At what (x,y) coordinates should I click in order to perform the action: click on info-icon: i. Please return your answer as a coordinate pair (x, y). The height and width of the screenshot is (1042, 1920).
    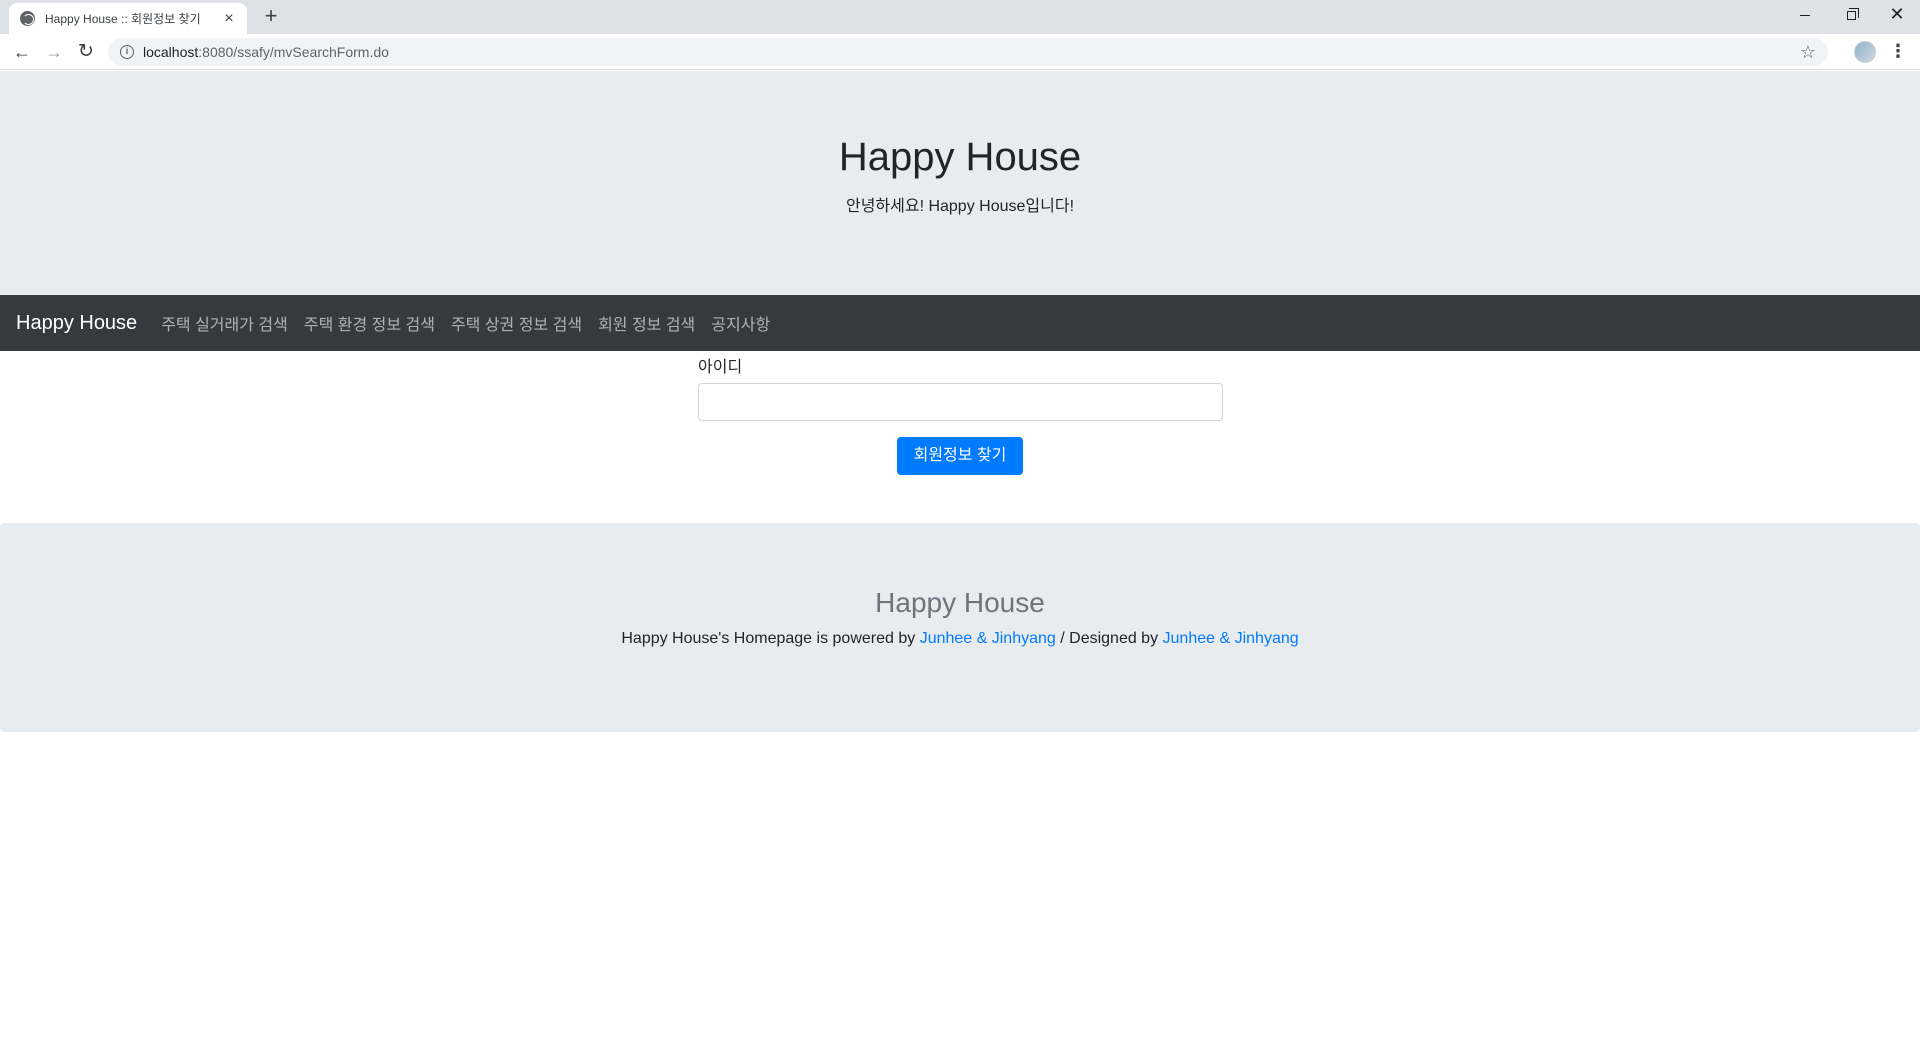
    Looking at the image, I should click on (127, 52).